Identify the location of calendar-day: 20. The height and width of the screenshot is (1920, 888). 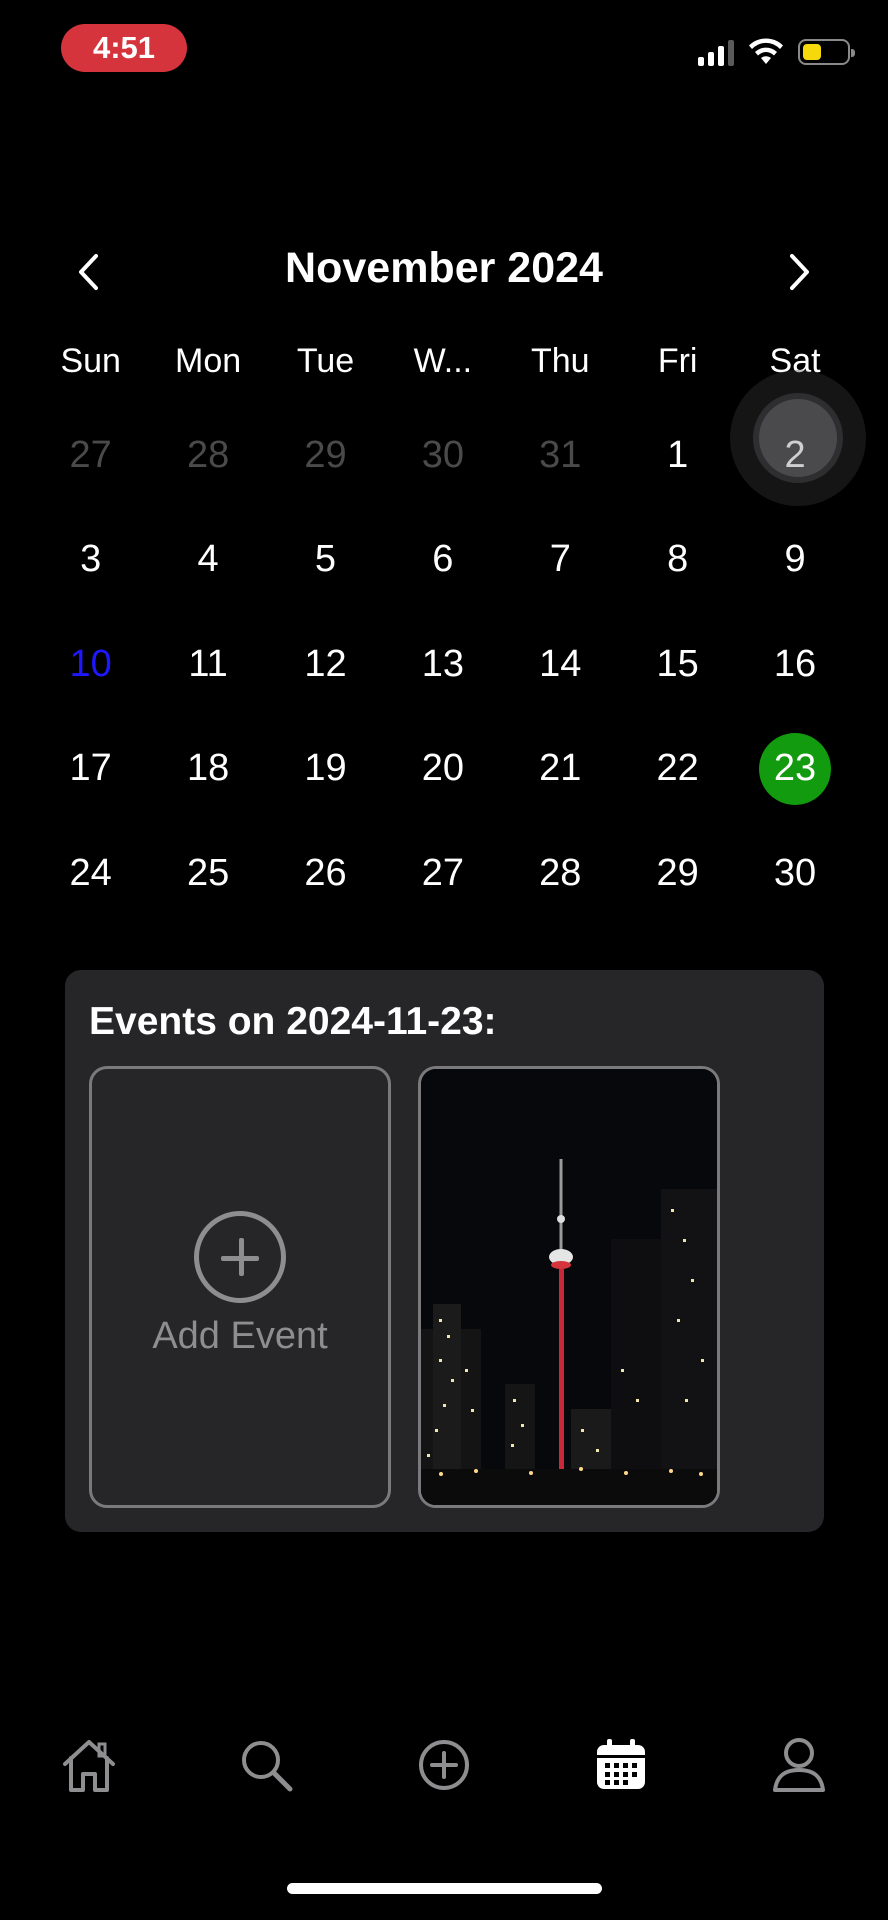
(442, 769).